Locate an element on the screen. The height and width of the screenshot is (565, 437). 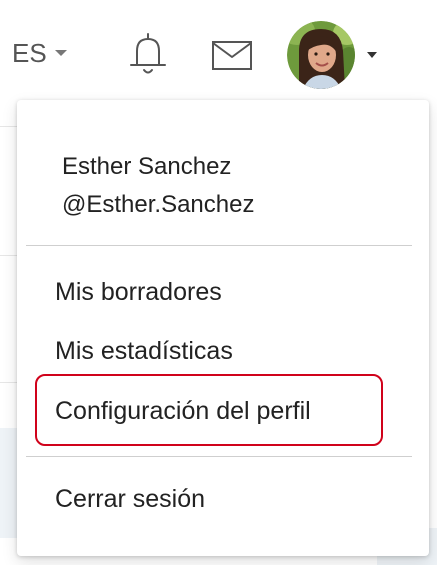
menu-item-logout: Cerrar sesión is located at coordinates (130, 499).